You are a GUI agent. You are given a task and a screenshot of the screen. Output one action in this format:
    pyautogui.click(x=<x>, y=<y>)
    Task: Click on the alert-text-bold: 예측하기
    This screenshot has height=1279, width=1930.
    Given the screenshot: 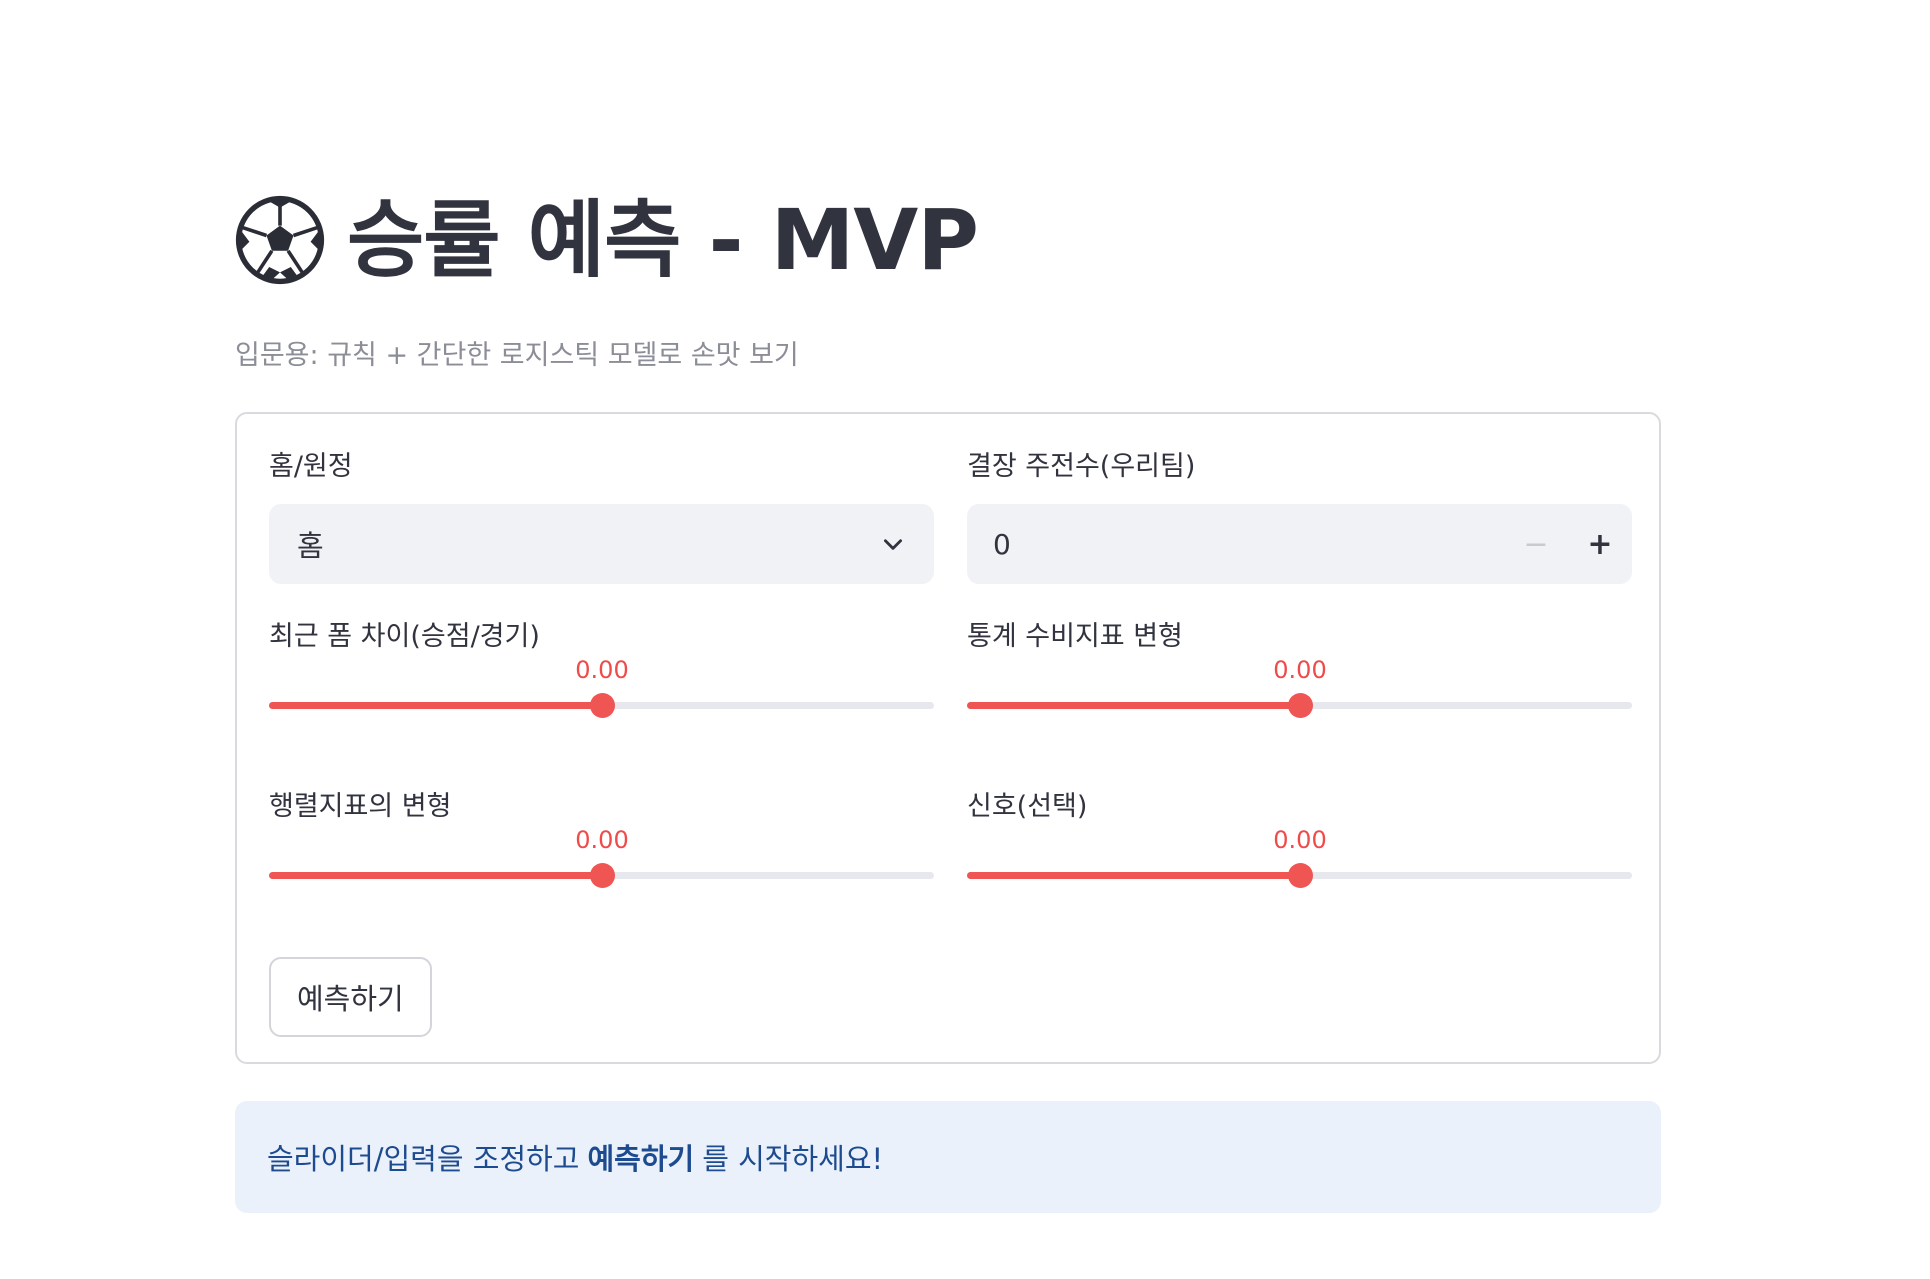 What is the action you would take?
    pyautogui.click(x=641, y=1159)
    